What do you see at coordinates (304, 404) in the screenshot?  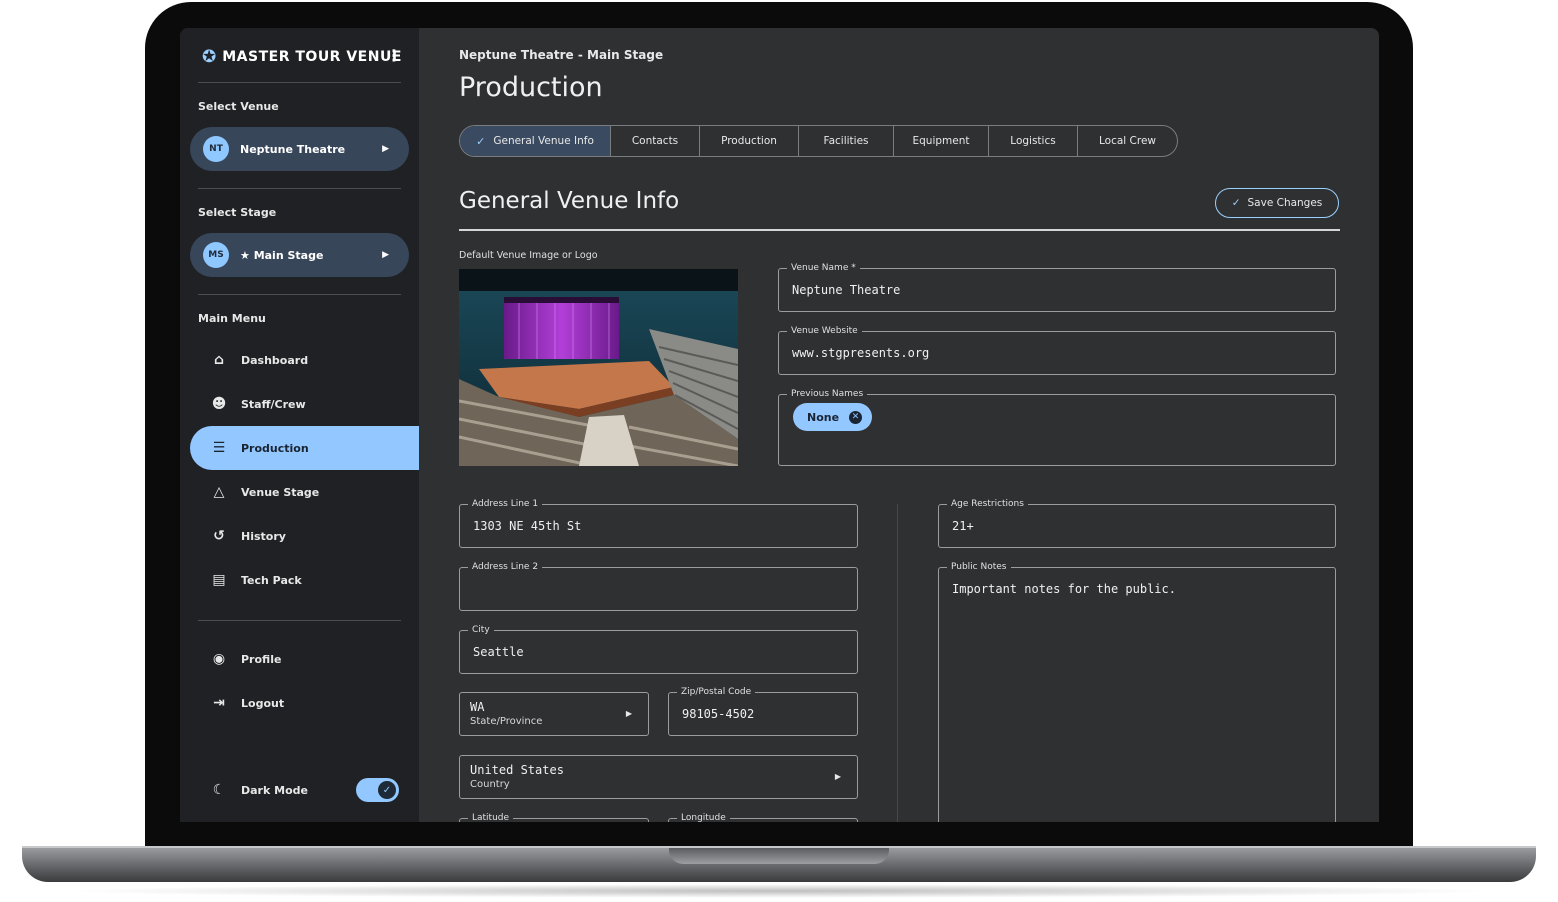 I see `sidebar-item-staff-crew: ☻ Staff/Crew` at bounding box center [304, 404].